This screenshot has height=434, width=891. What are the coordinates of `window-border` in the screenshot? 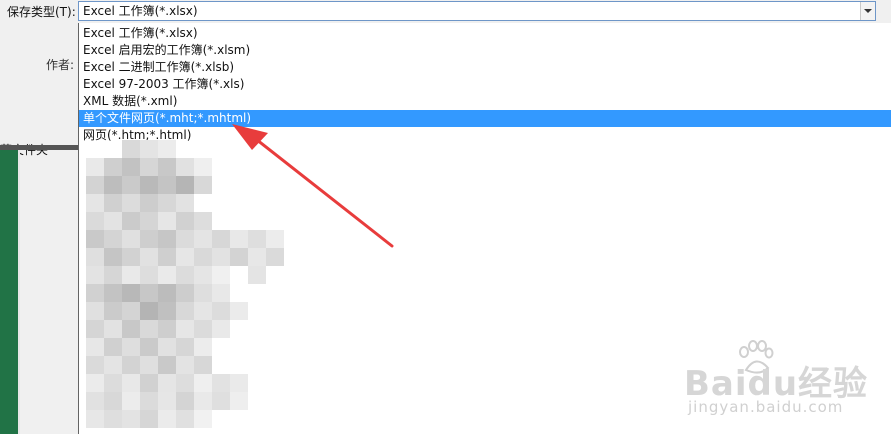 It's located at (19, 292).